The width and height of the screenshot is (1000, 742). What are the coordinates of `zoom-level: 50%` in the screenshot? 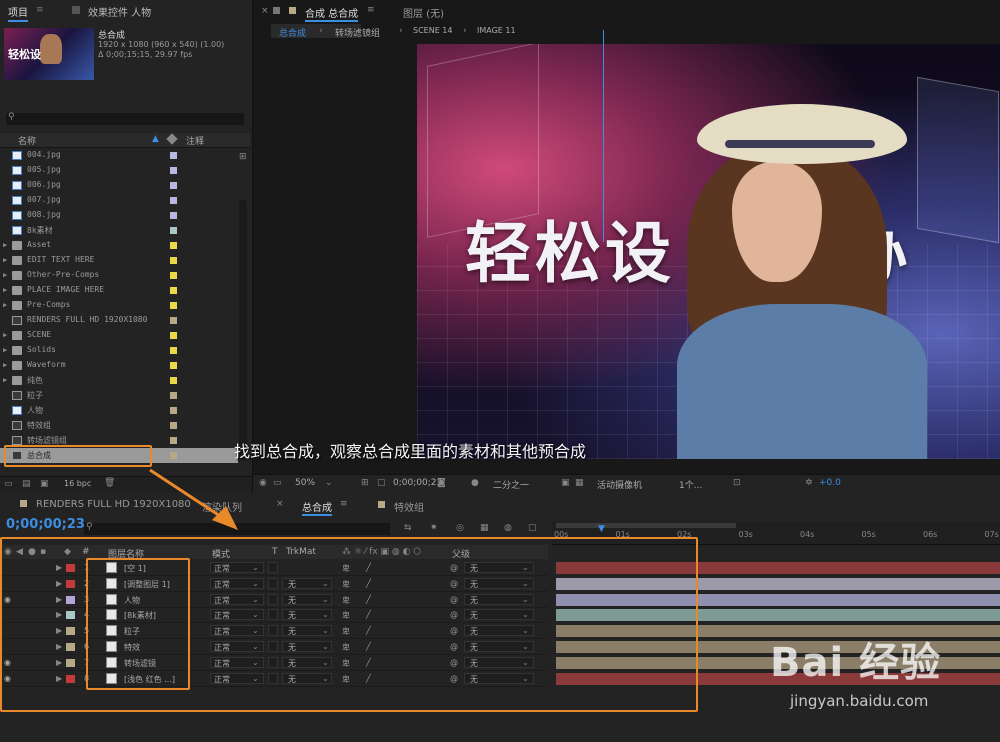 It's located at (305, 483).